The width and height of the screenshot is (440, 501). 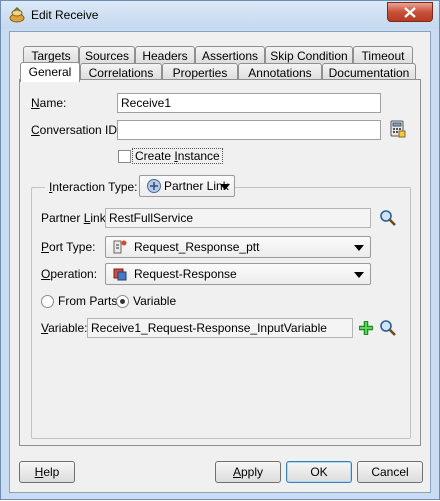 I want to click on help-button: Help, so click(x=47, y=472).